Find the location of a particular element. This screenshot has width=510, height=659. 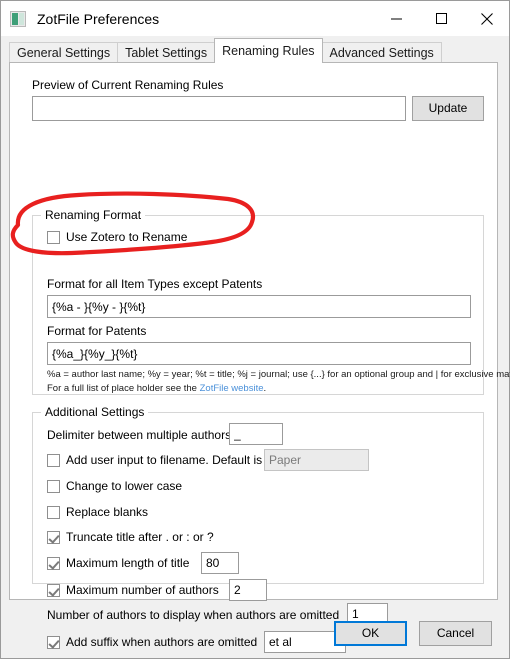

tab-renaming-rules: Renaming Rules is located at coordinates (268, 50).